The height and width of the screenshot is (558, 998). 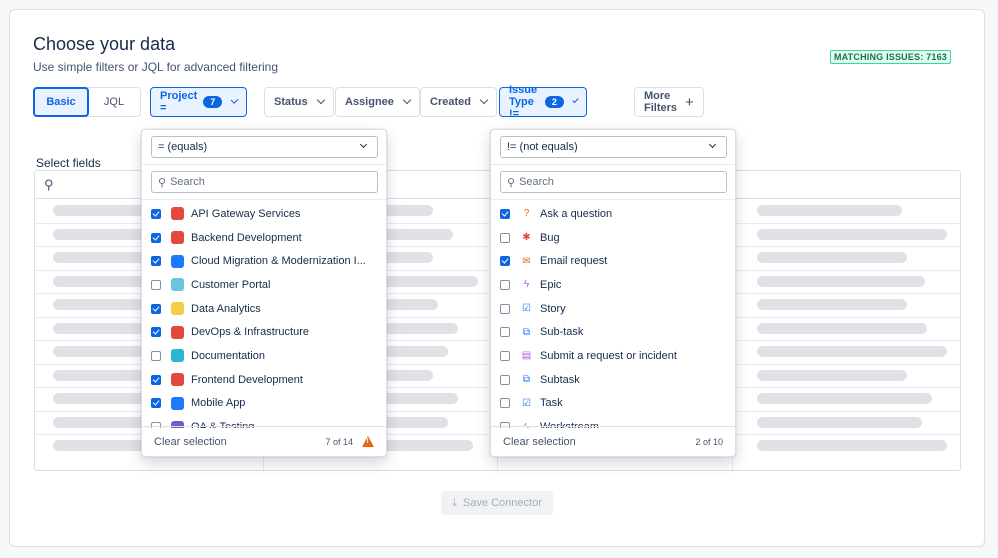 What do you see at coordinates (299, 102) in the screenshot?
I see `status-filter-button: Status` at bounding box center [299, 102].